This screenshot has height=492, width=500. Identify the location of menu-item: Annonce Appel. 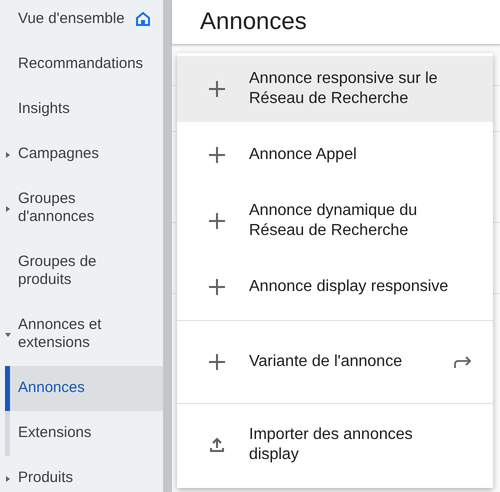
(335, 155).